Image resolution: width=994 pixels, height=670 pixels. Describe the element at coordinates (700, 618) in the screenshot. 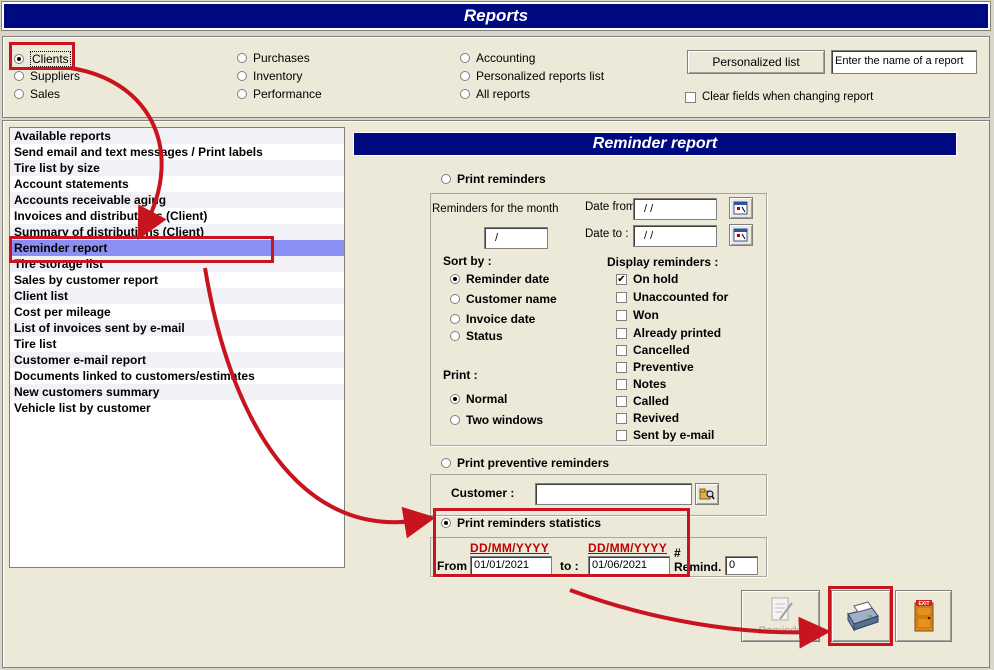

I see `arrow-statistics-to-print` at that location.